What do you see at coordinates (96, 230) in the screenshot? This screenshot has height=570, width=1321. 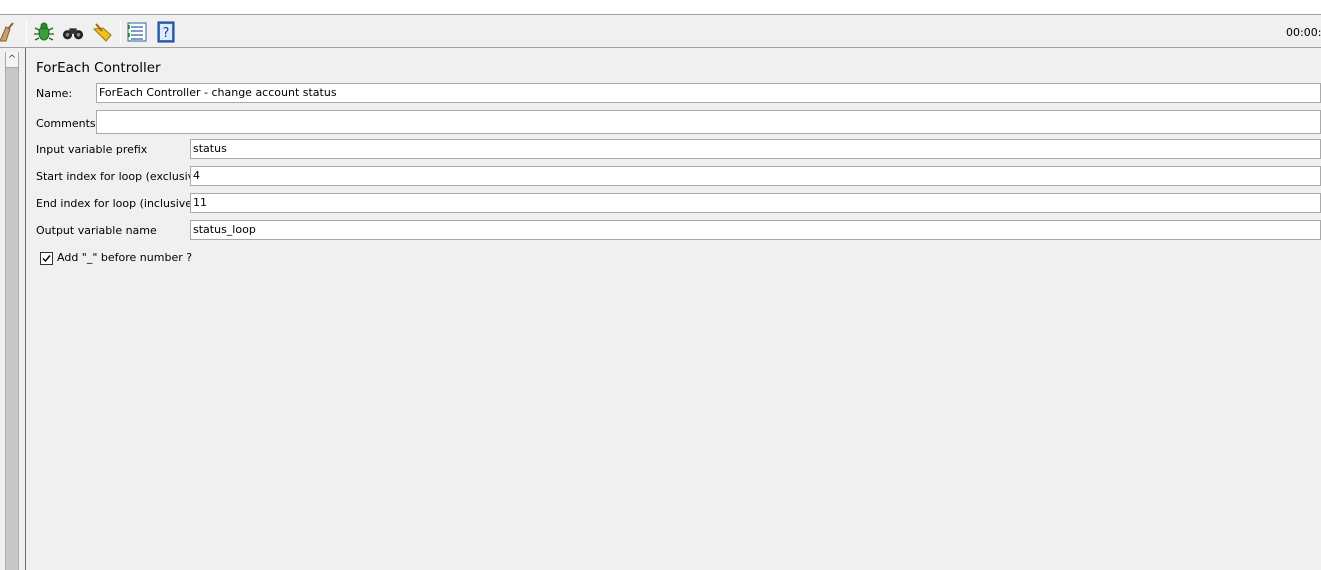 I see `output-variable-label: Output variable name` at bounding box center [96, 230].